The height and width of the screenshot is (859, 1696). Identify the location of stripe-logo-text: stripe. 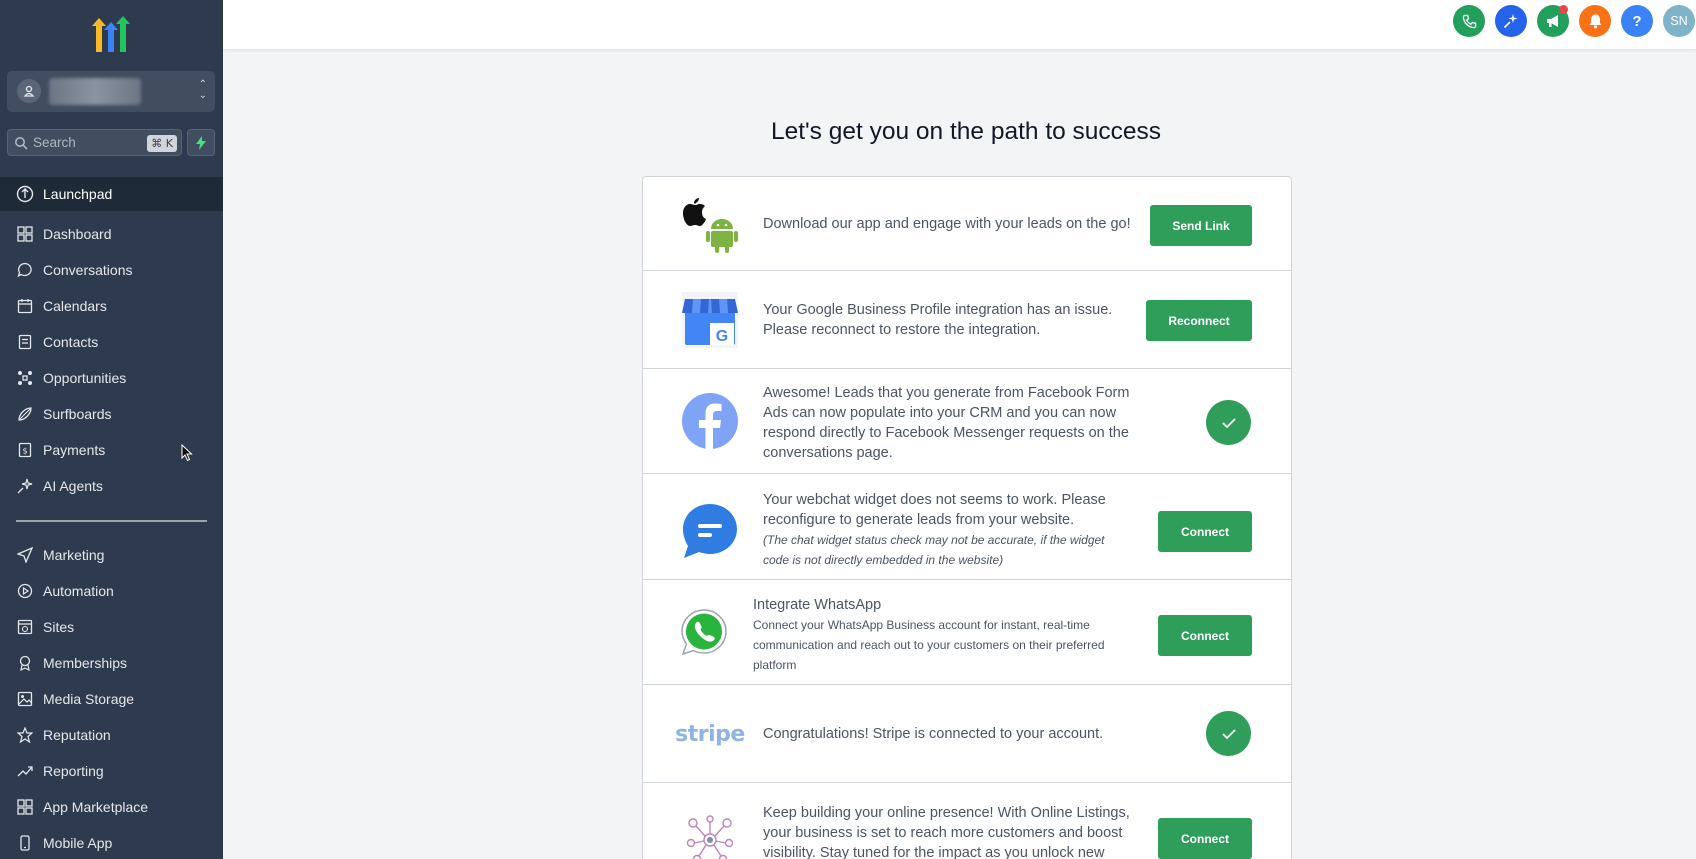
(710, 734).